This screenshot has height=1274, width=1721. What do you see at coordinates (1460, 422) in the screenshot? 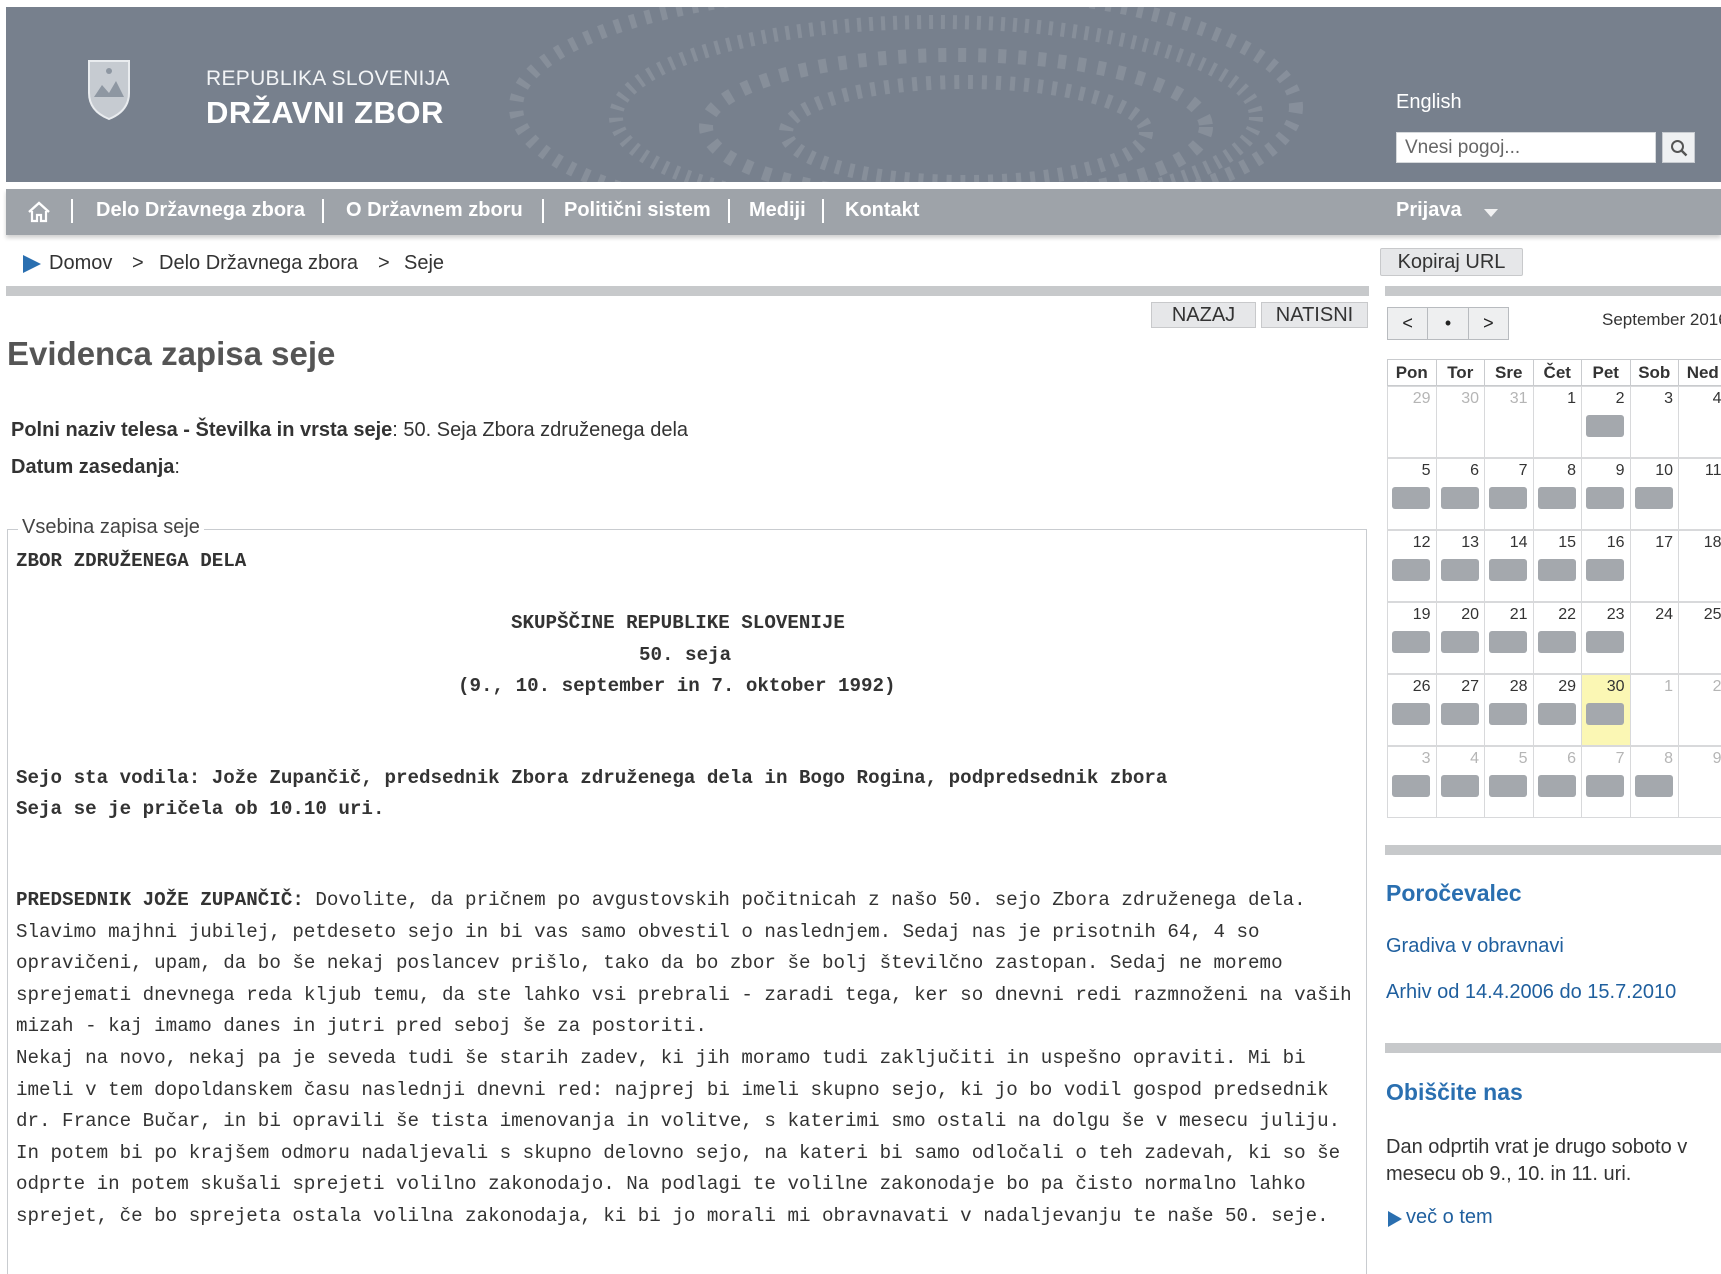
I see `calendar-day: 30` at bounding box center [1460, 422].